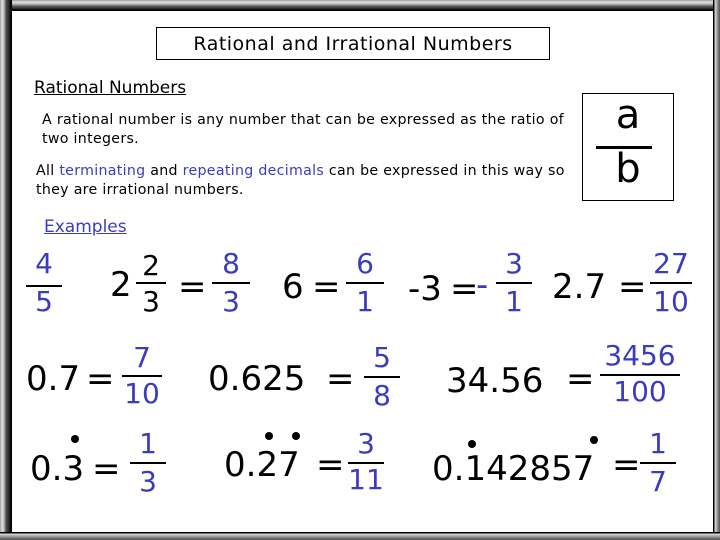  What do you see at coordinates (365, 263) in the screenshot?
I see `numerator: 6` at bounding box center [365, 263].